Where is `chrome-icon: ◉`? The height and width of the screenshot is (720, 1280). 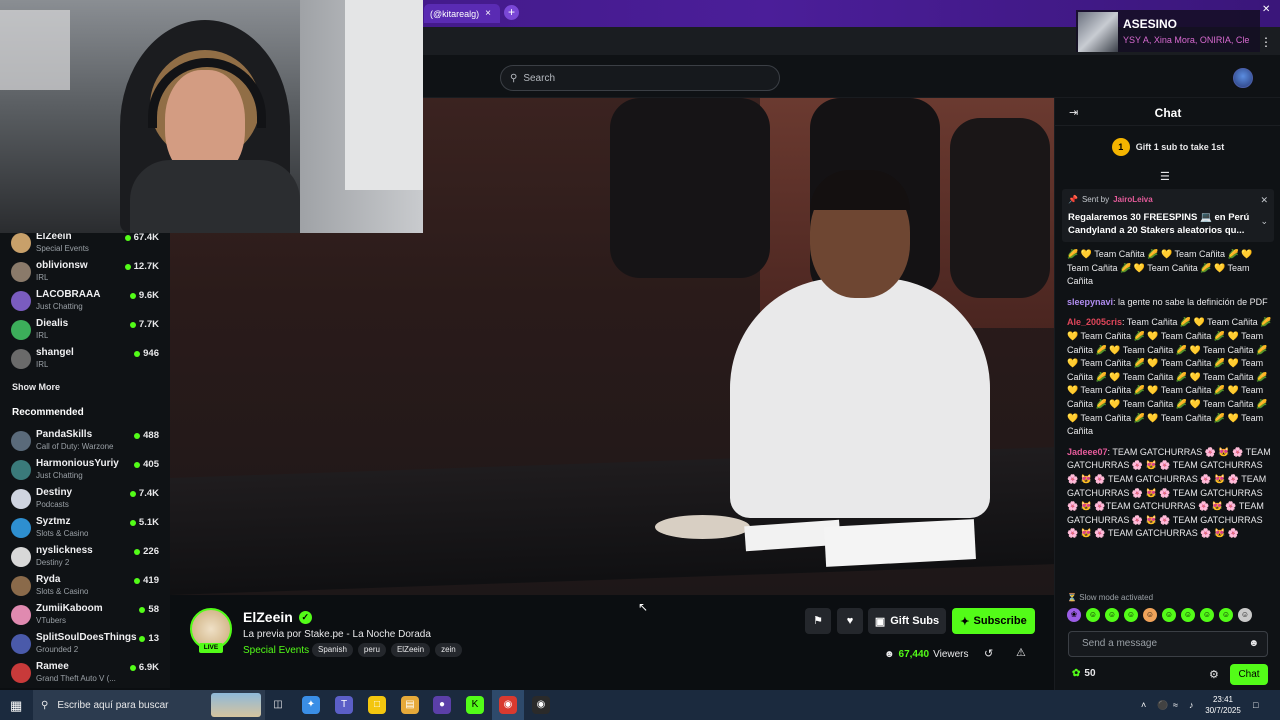 chrome-icon: ◉ is located at coordinates (508, 705).